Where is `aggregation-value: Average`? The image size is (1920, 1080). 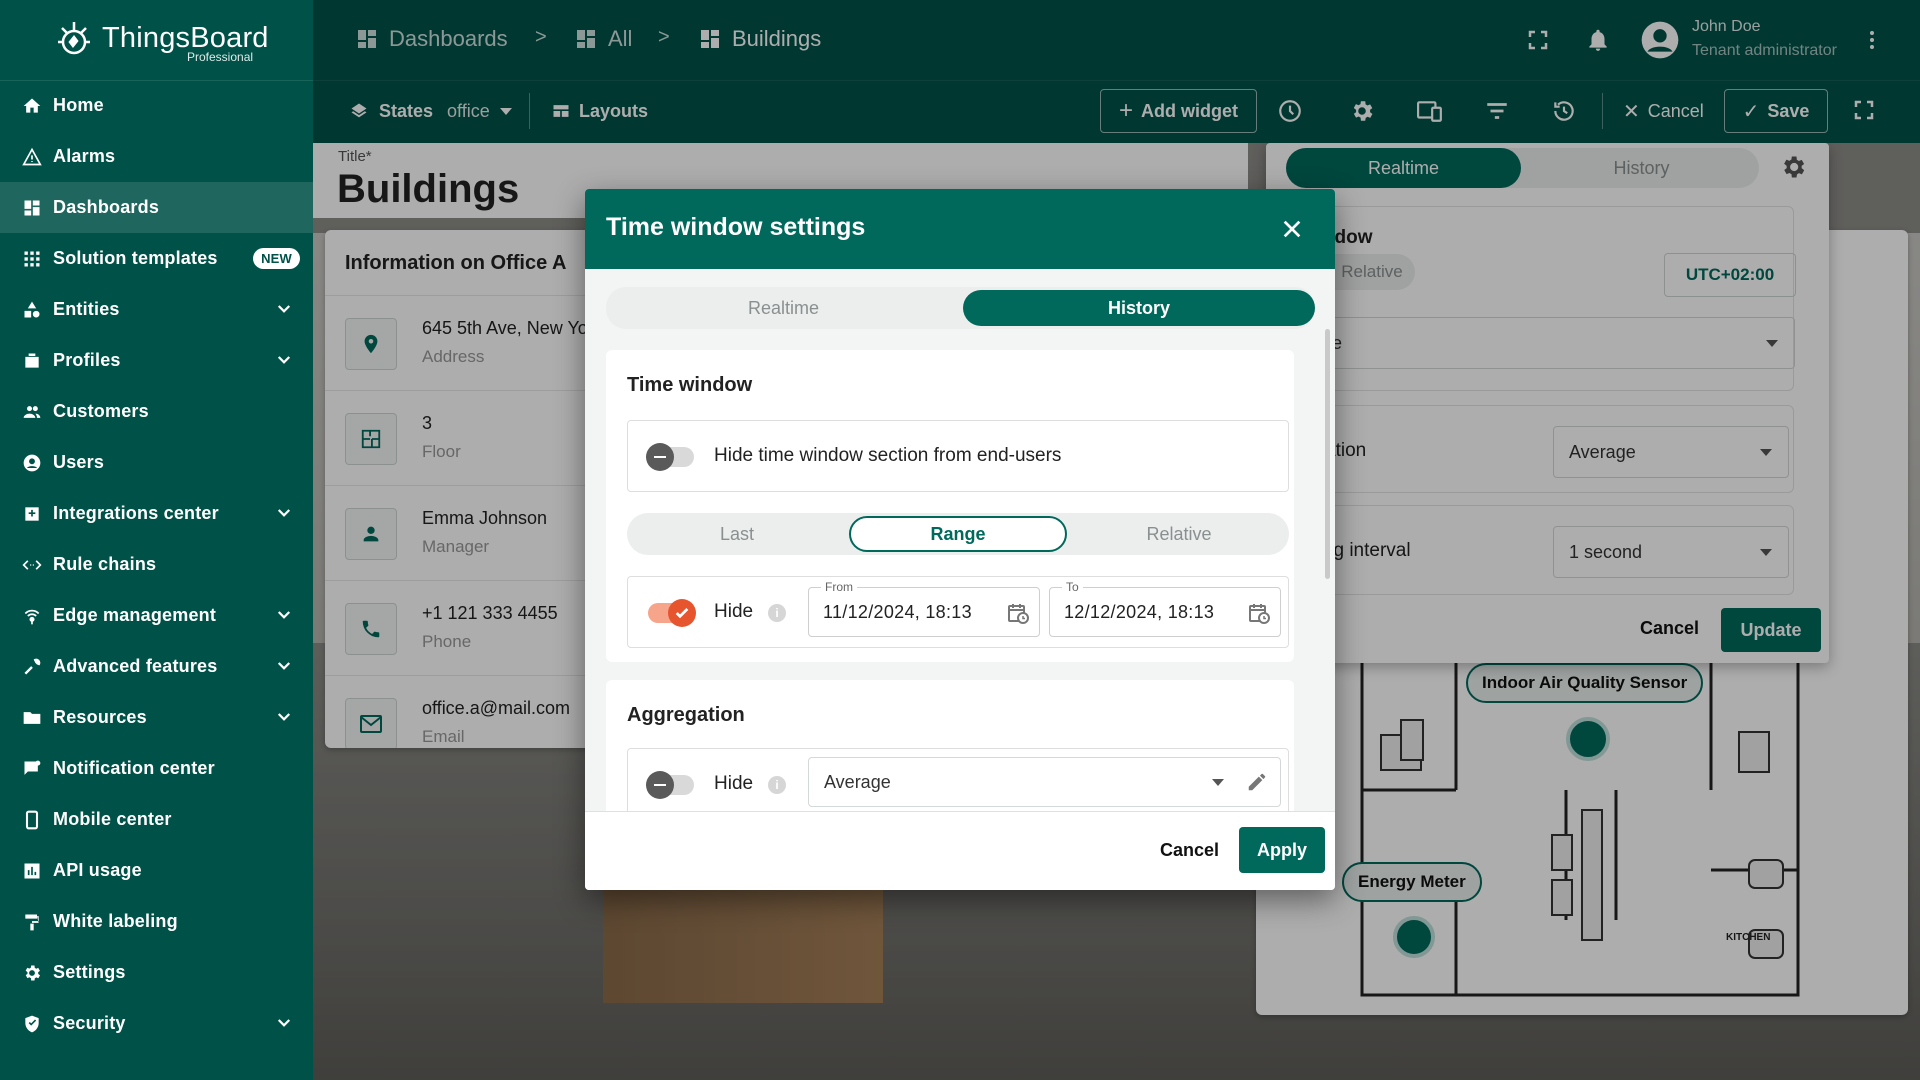 aggregation-value: Average is located at coordinates (857, 781).